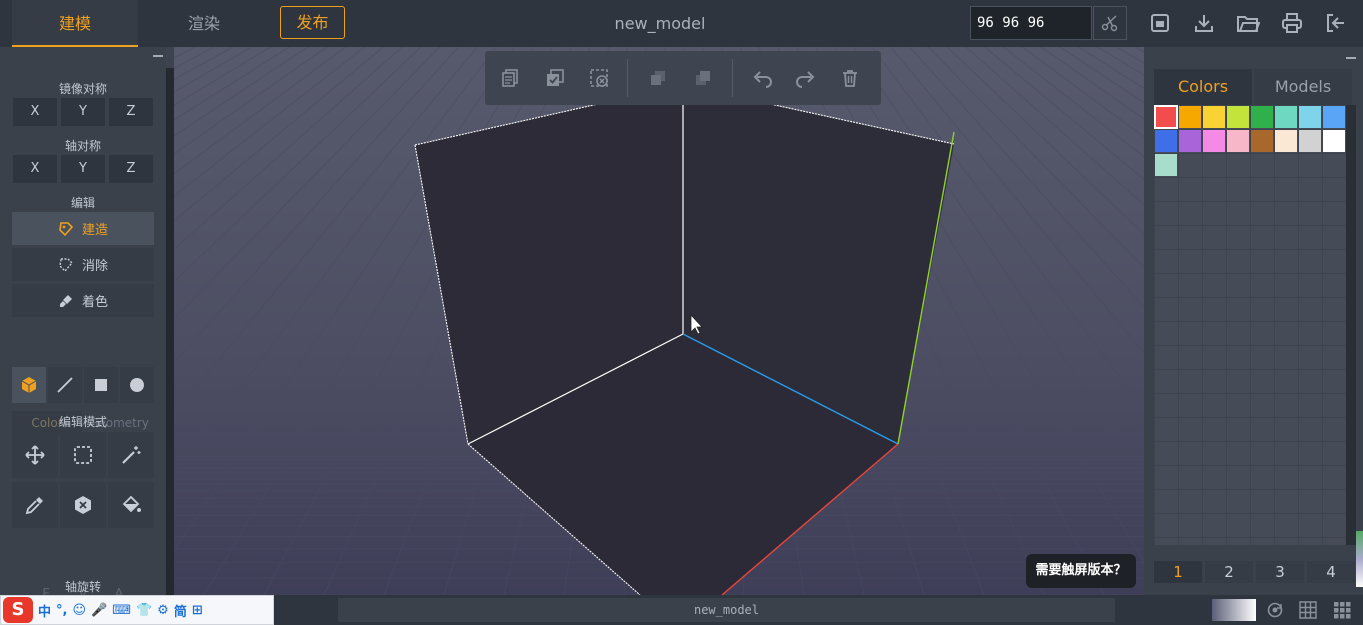  What do you see at coordinates (1248, 23) in the screenshot?
I see `open-folder-icon` at bounding box center [1248, 23].